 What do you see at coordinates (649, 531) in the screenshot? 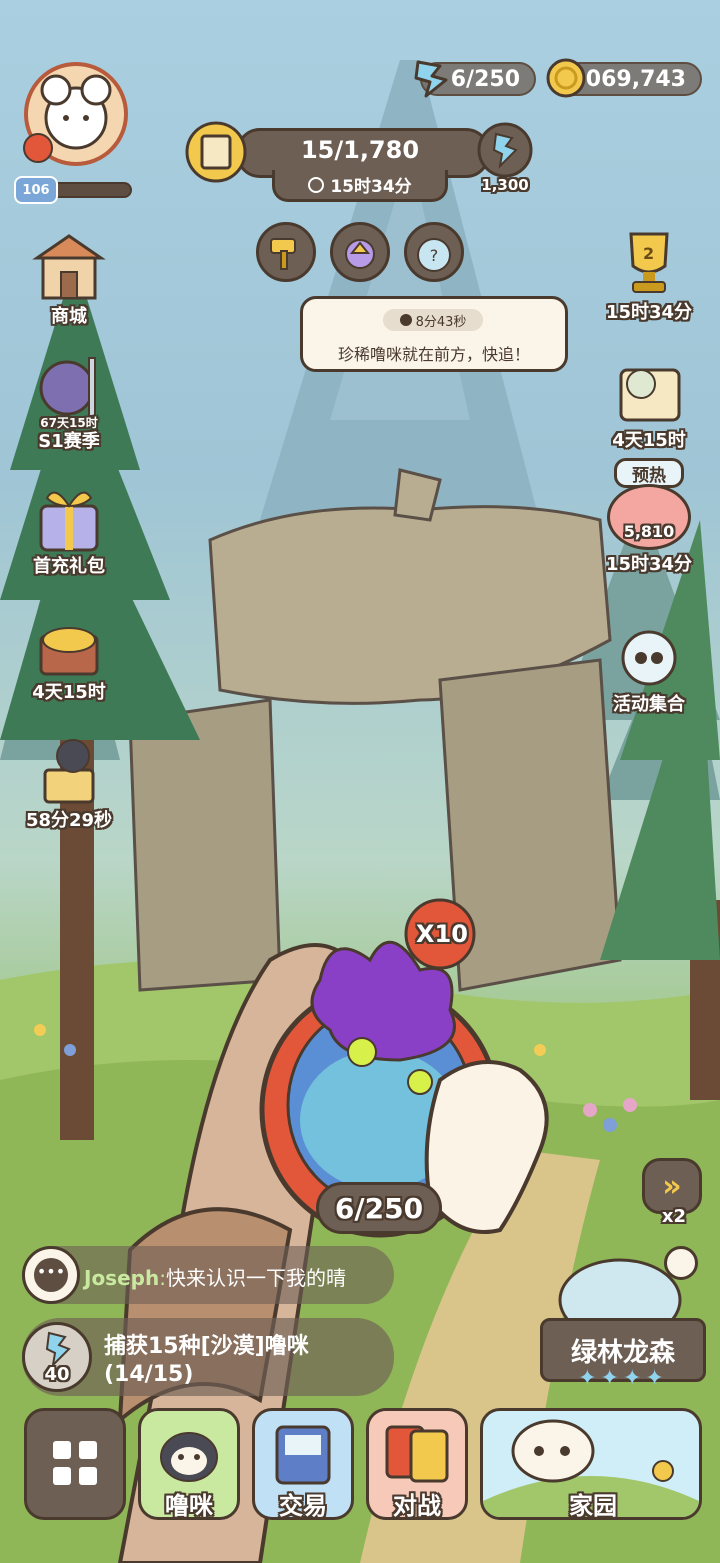
I see `preheat-value: 5,810` at bounding box center [649, 531].